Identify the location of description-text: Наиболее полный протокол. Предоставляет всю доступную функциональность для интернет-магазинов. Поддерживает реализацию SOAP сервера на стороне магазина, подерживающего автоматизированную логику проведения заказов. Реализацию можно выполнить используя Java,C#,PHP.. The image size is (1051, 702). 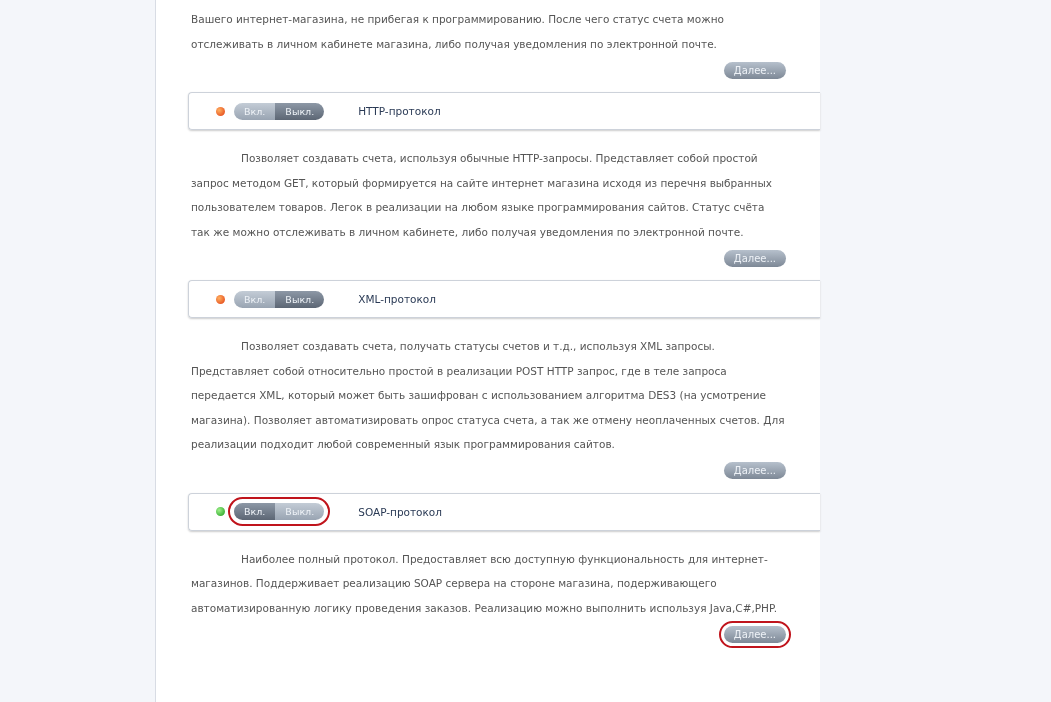
(484, 583).